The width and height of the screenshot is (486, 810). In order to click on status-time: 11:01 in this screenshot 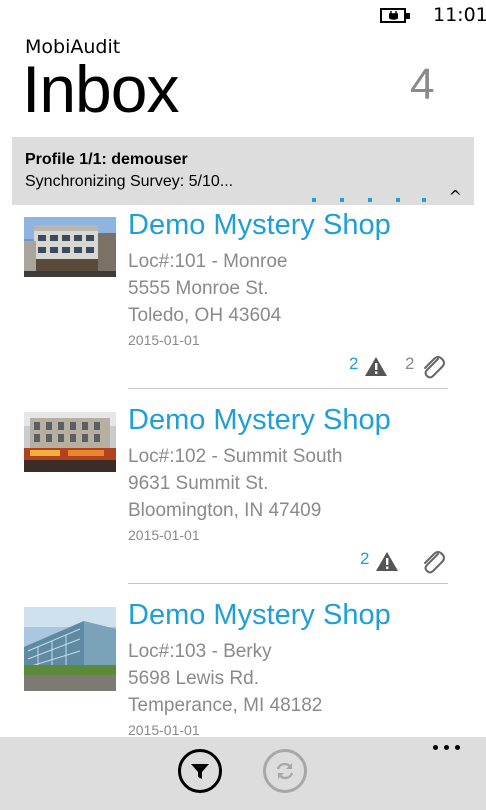, I will do `click(459, 15)`.